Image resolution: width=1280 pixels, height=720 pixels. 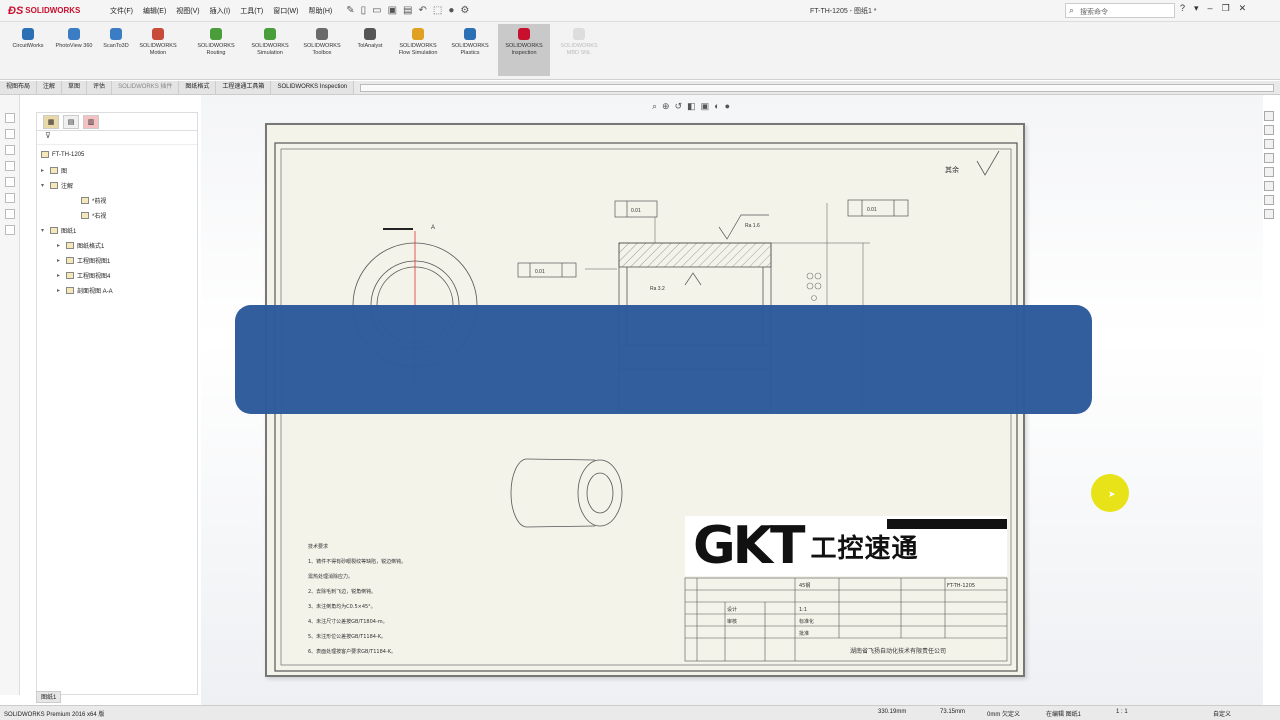 I want to click on view-palette-icon, so click(x=1269, y=172).